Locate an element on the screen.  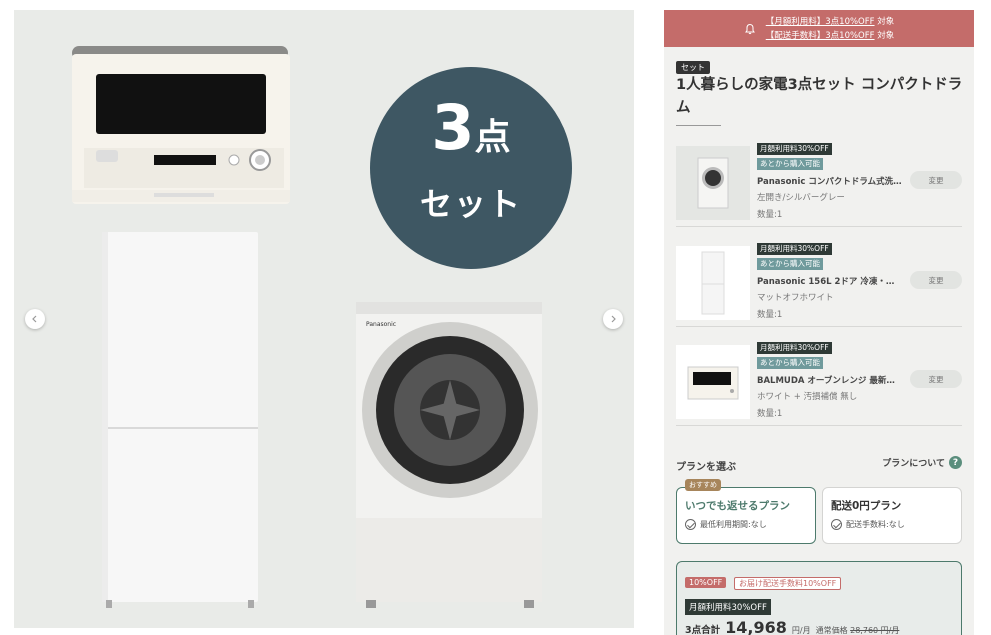
carousel-next-button is located at coordinates (613, 319).